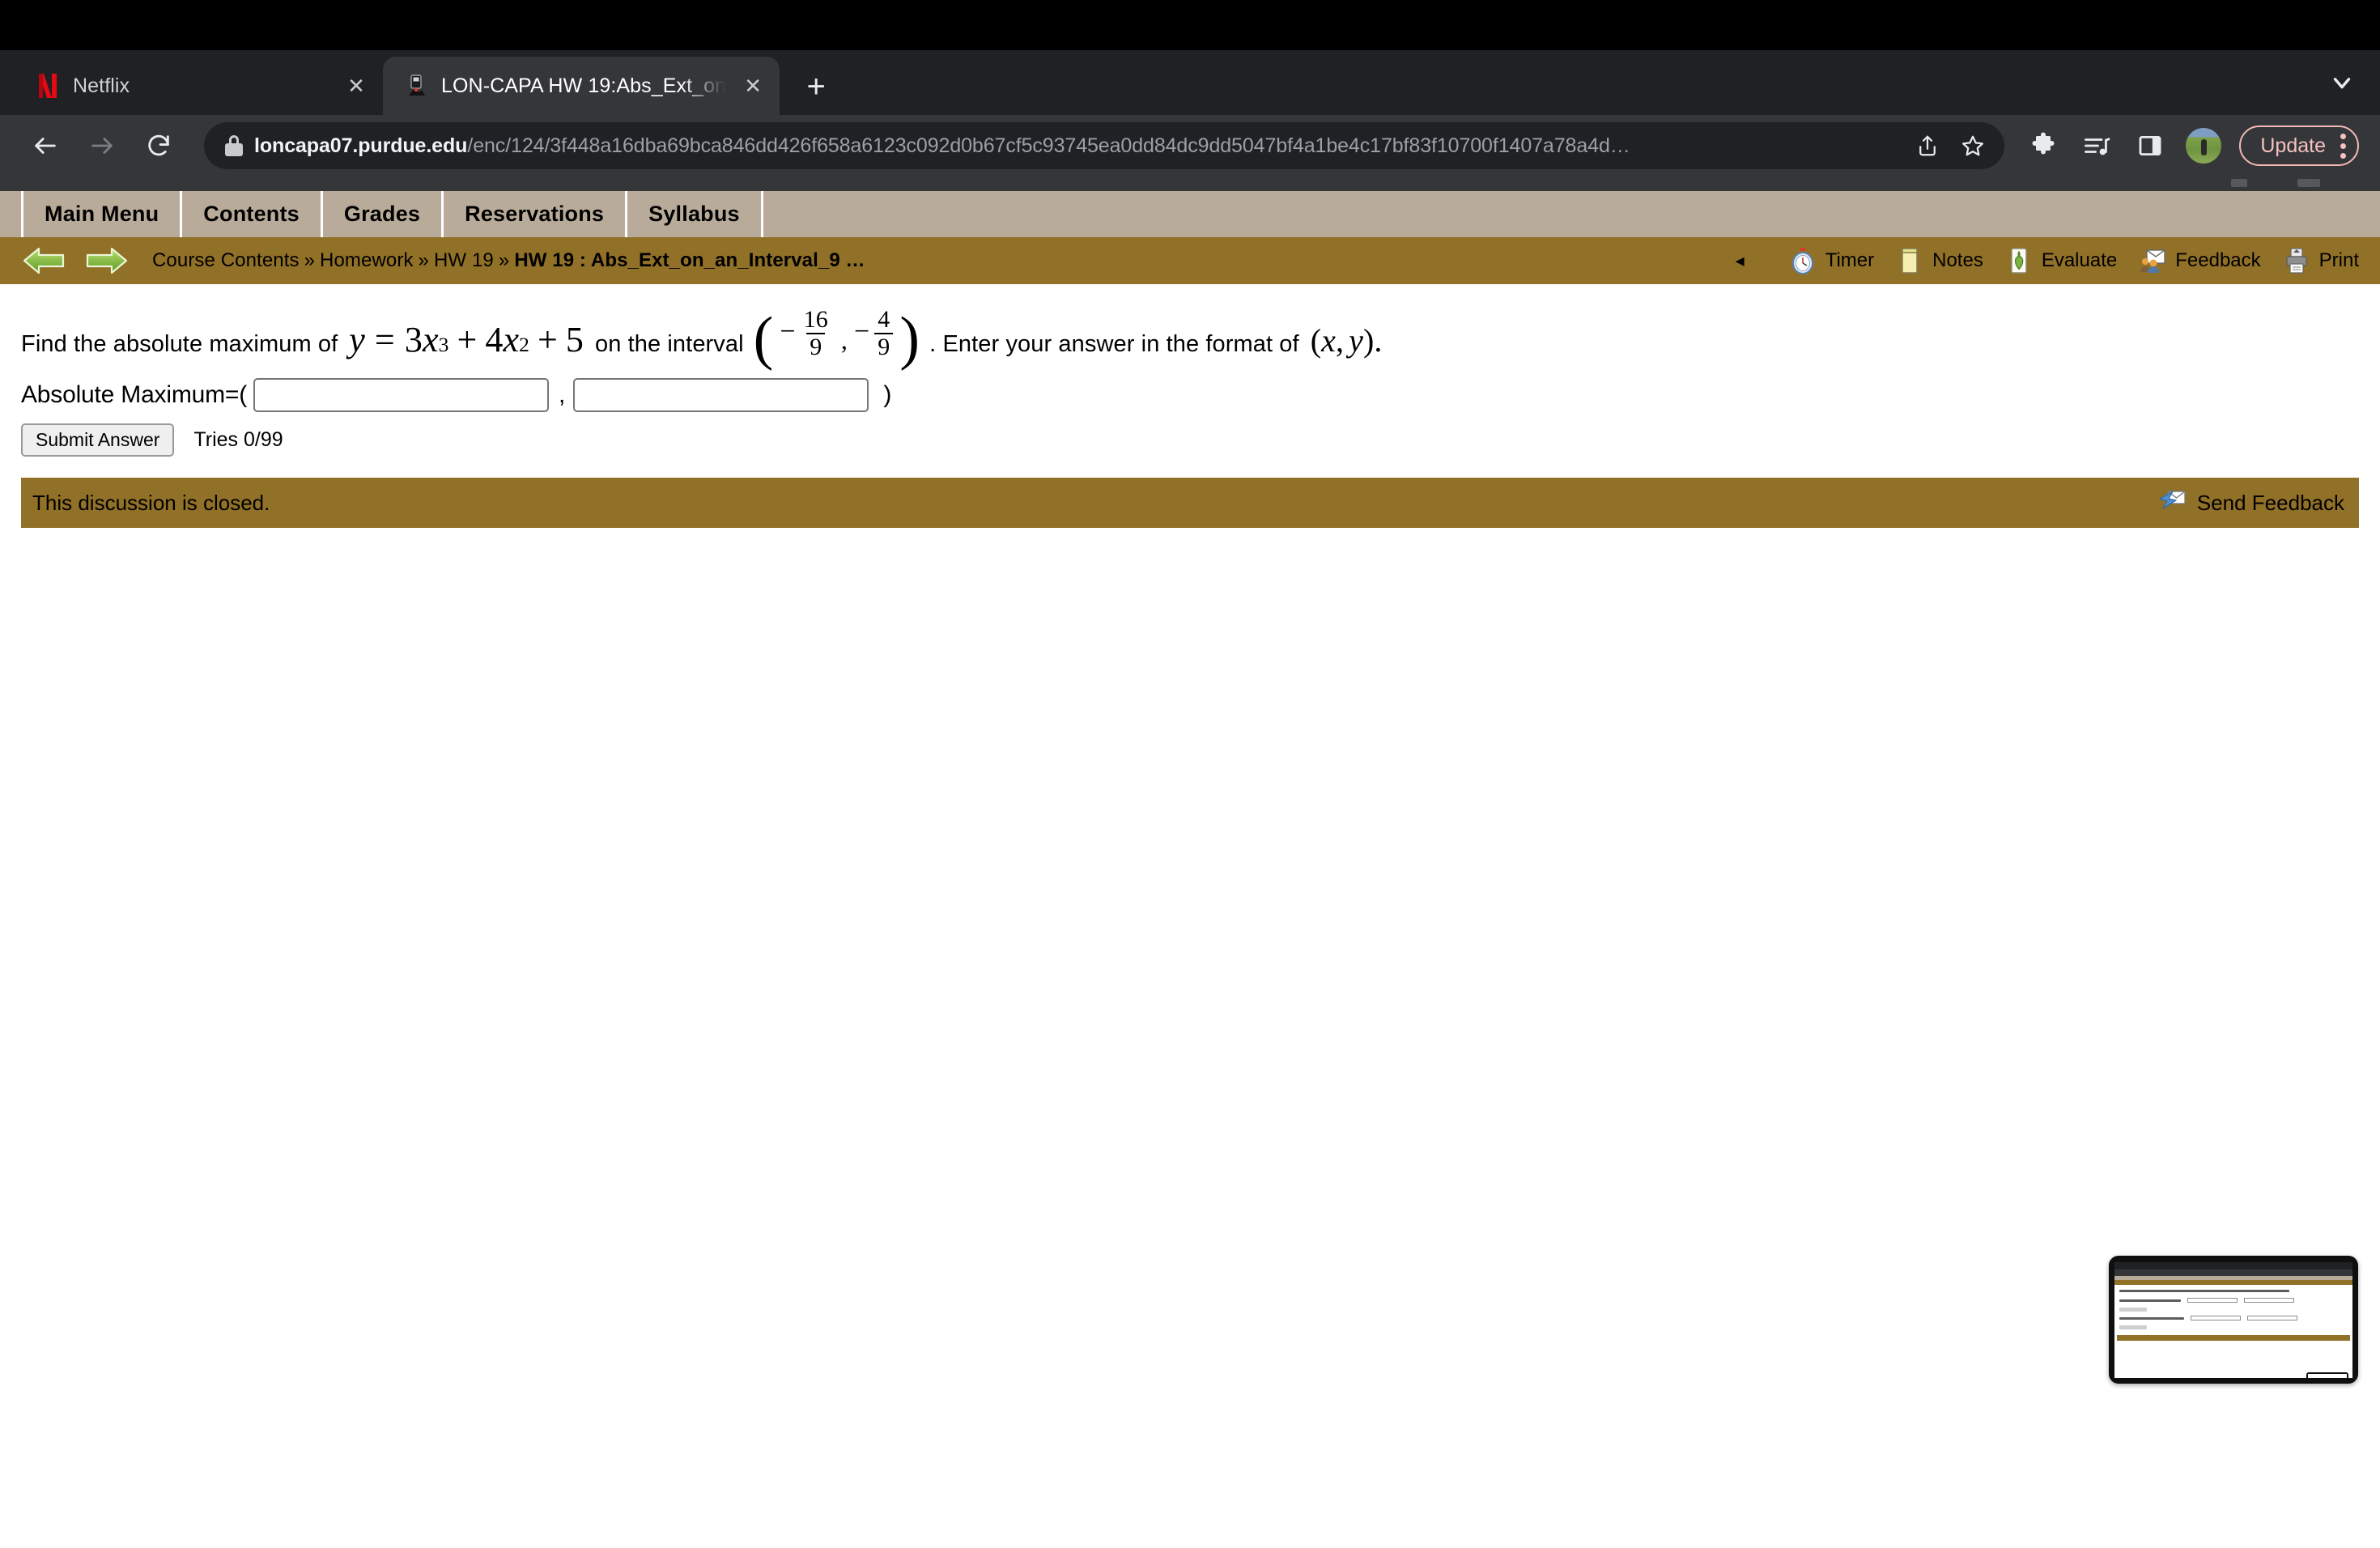  I want to click on format-close-paren: ), so click(1368, 341).